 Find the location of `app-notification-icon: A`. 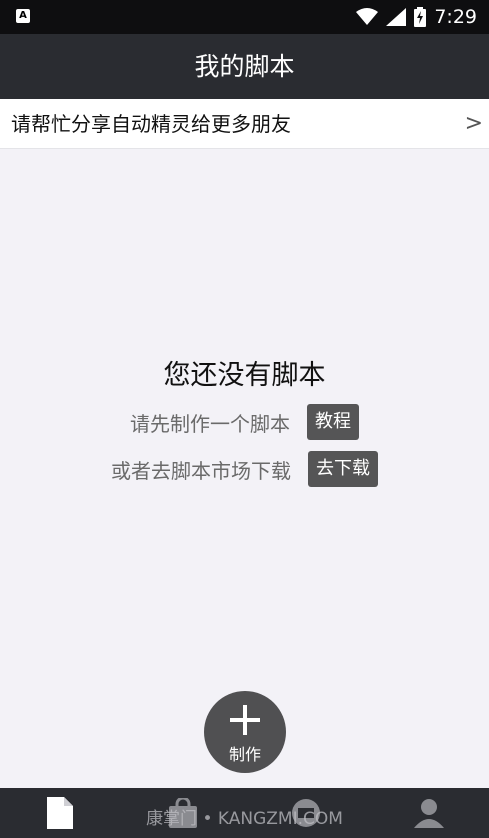

app-notification-icon: A is located at coordinates (23, 16).